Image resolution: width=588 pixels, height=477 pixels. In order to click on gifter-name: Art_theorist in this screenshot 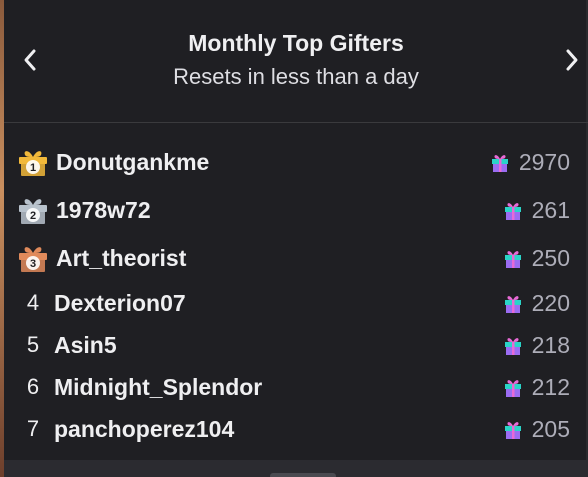, I will do `click(121, 258)`.